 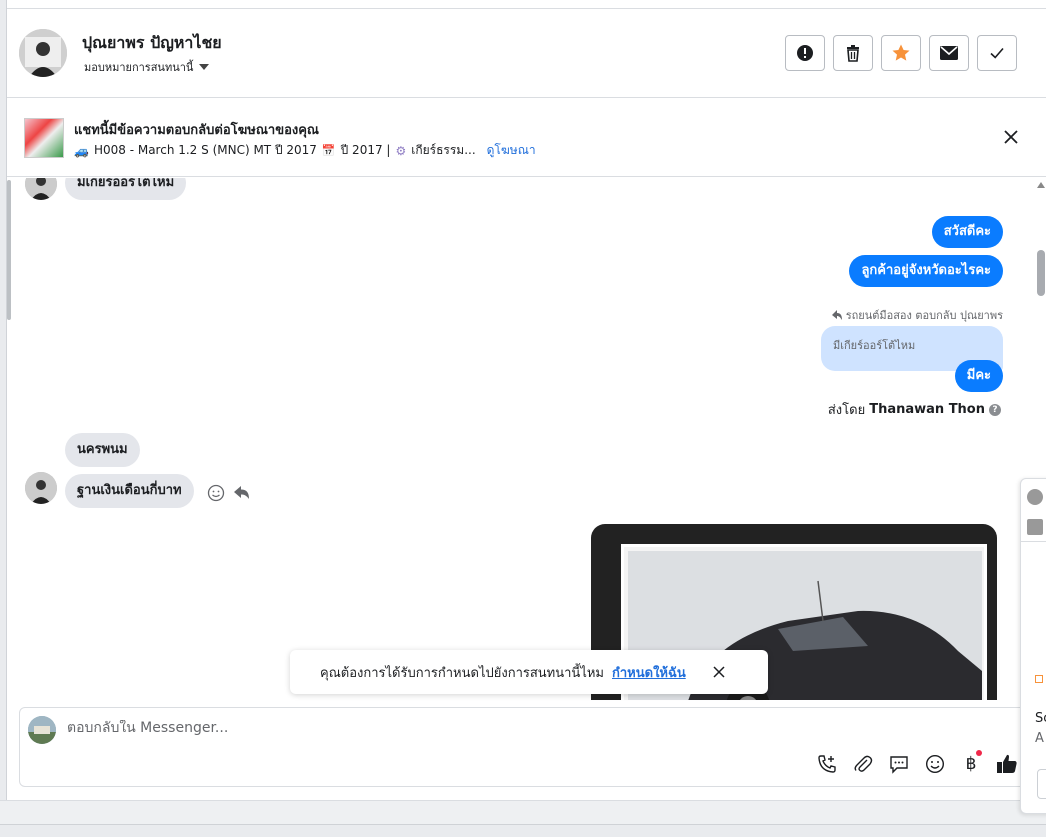 What do you see at coordinates (517, 728) in the screenshot?
I see `reply-input` at bounding box center [517, 728].